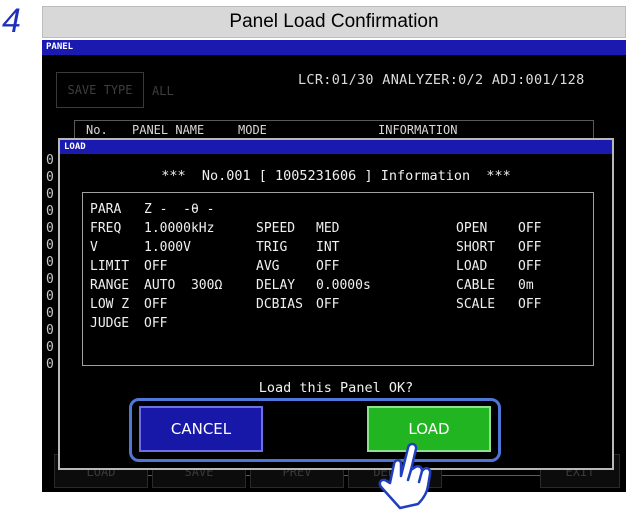 This screenshot has height=520, width=631. What do you see at coordinates (106, 209) in the screenshot?
I see `param-label-para: PARA` at bounding box center [106, 209].